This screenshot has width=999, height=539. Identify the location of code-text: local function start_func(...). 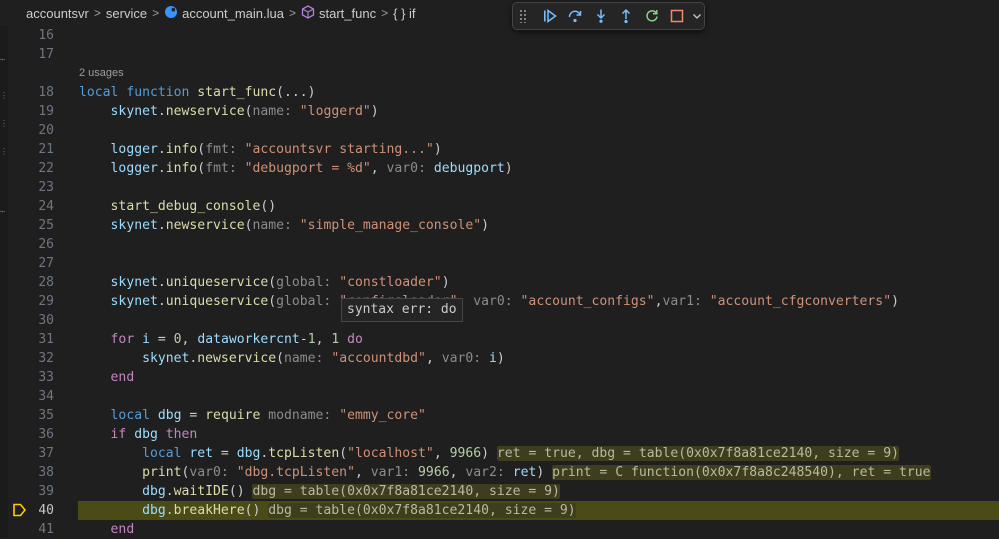
(197, 92).